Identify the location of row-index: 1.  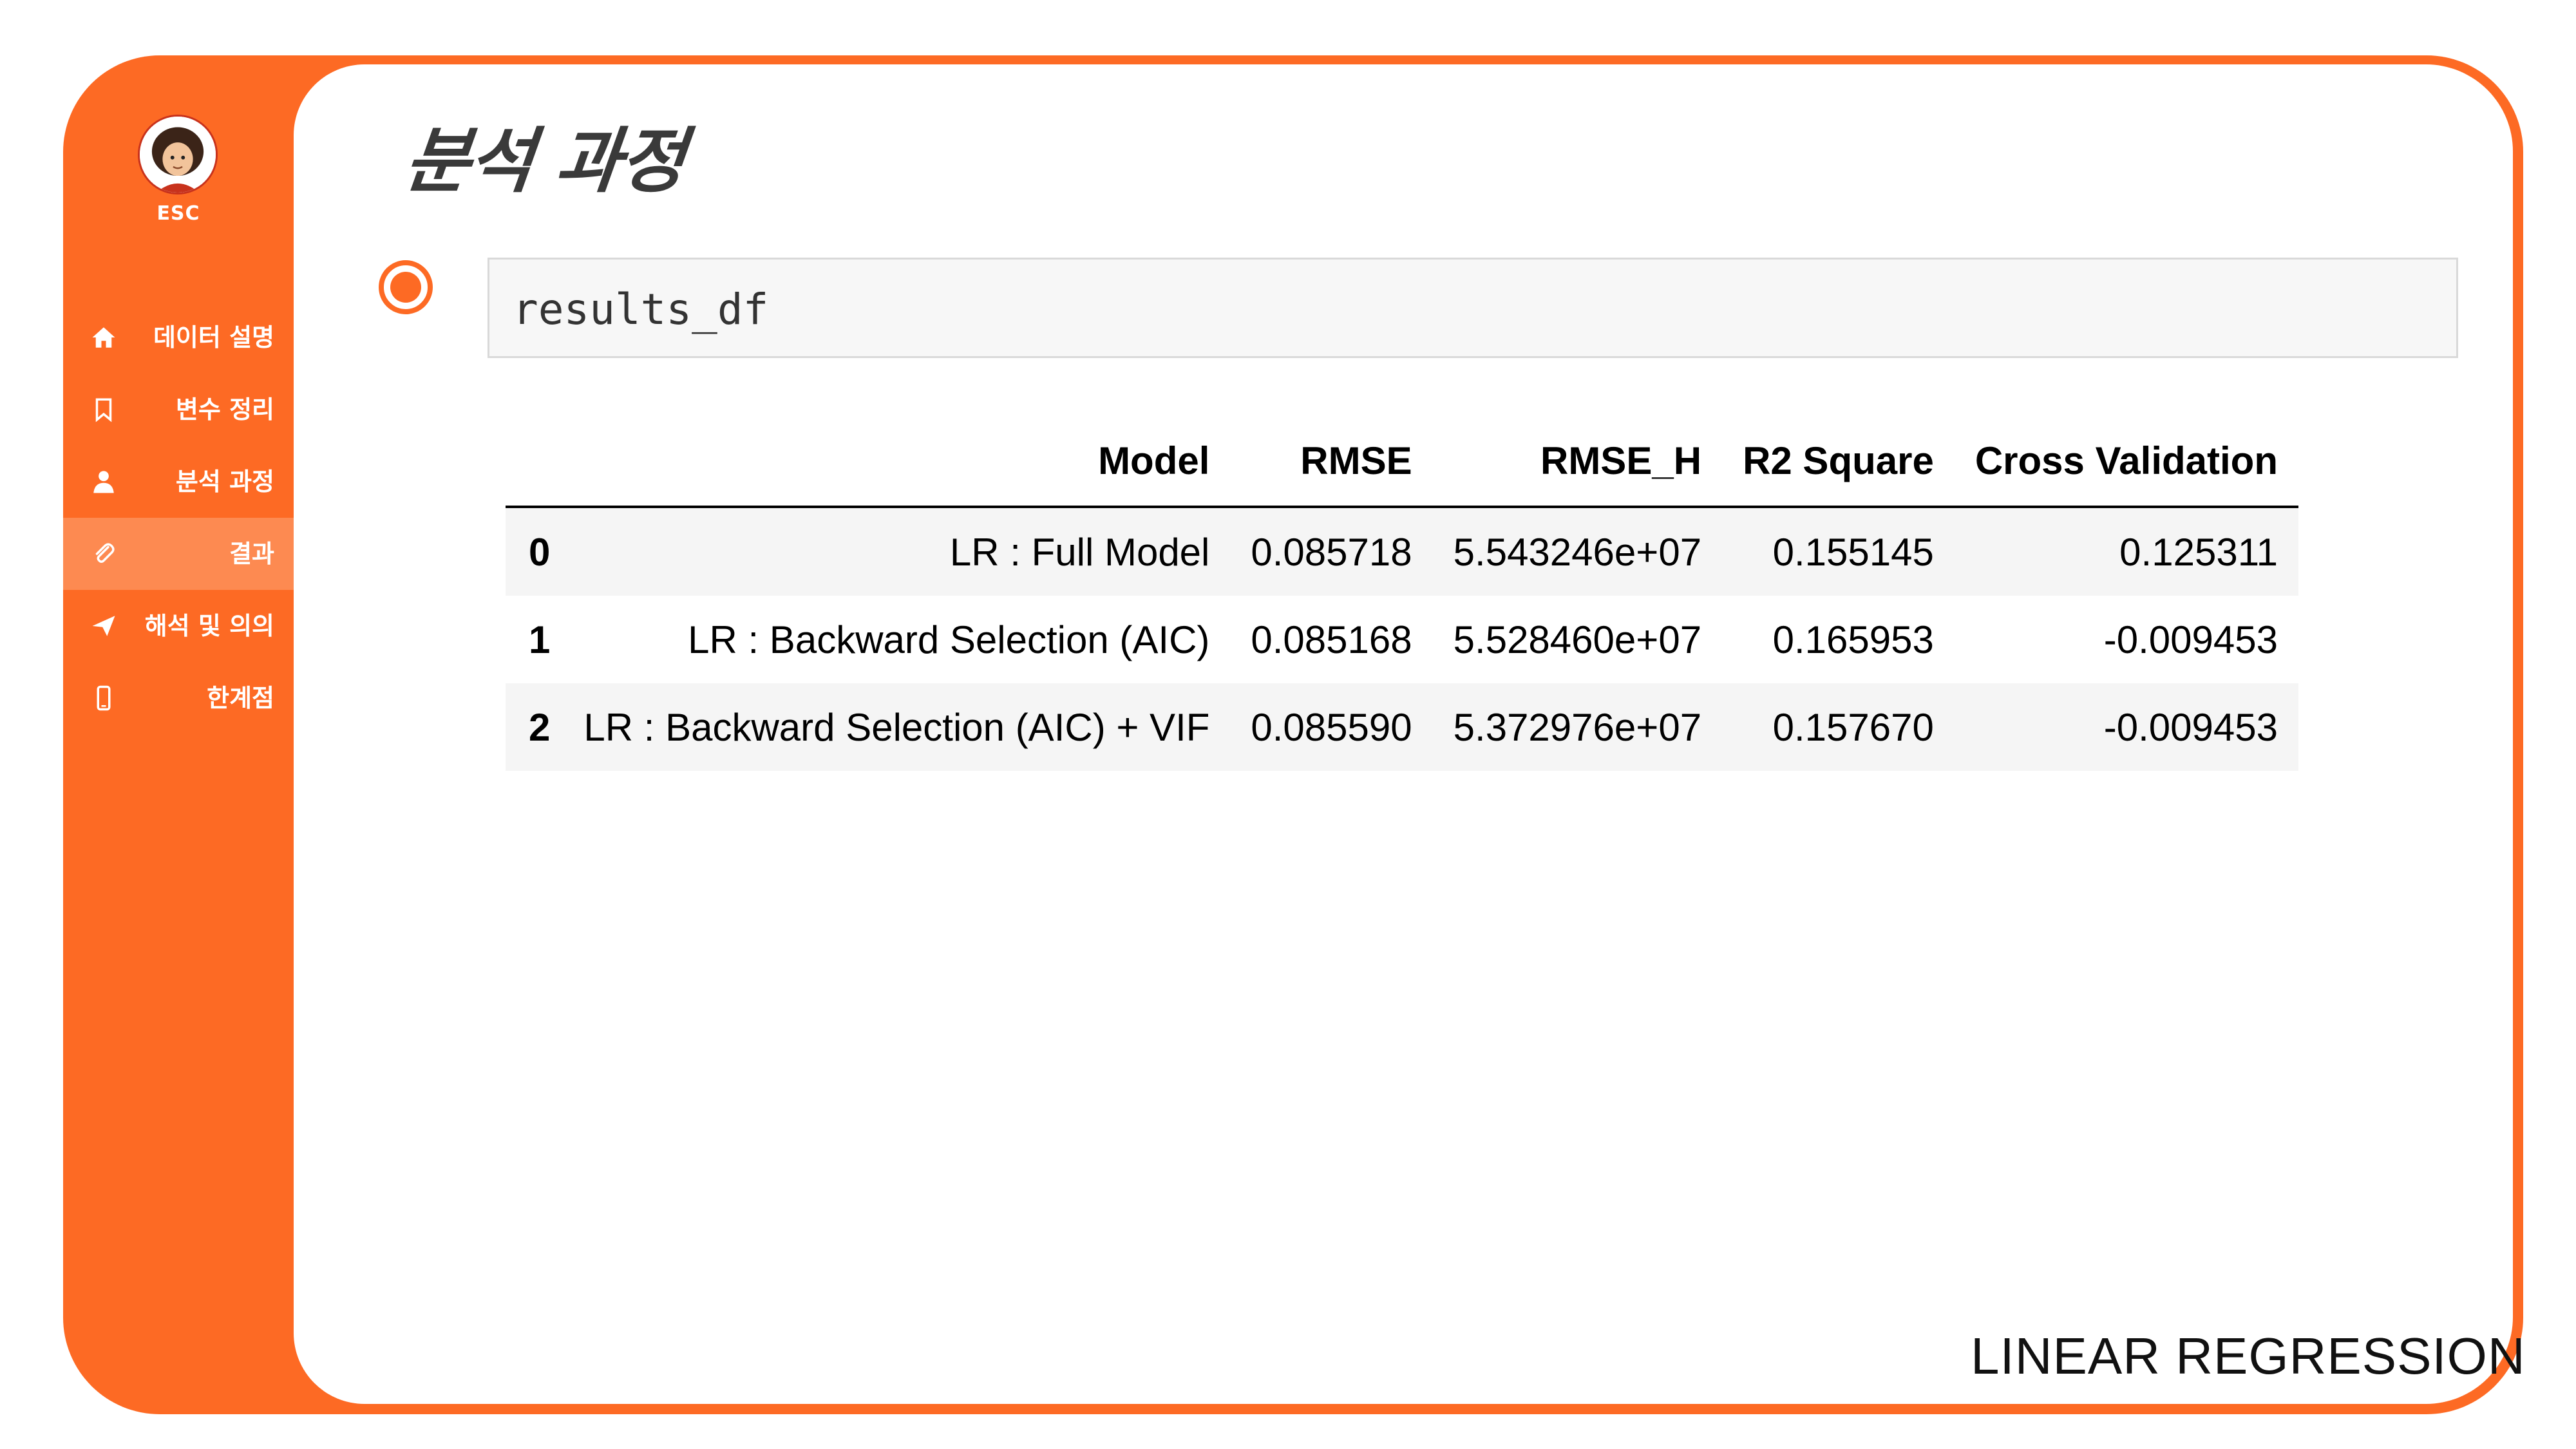
(540, 639).